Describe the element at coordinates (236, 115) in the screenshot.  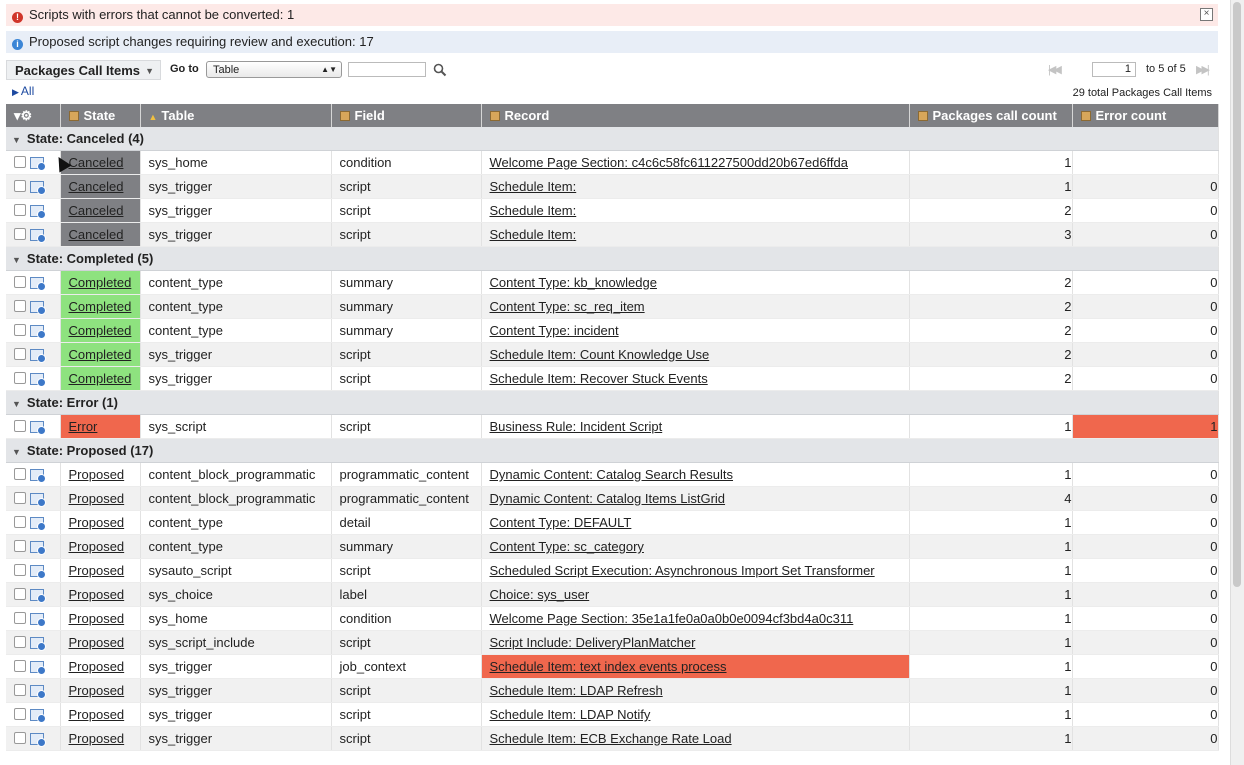
I see `table-column-header: ▲ Table` at that location.